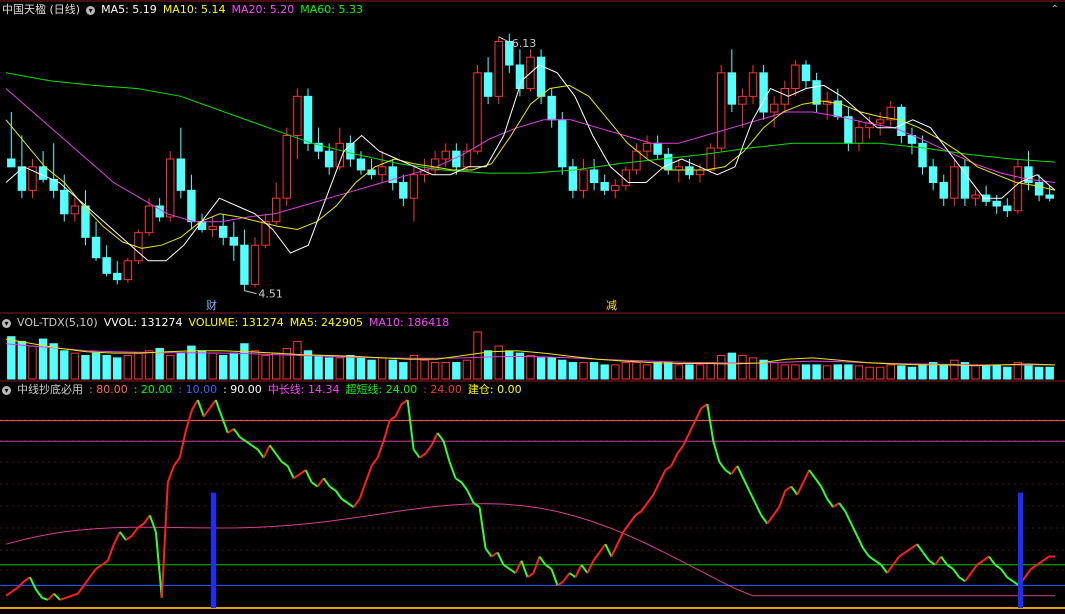  I want to click on high-price-label: 6.13, so click(524, 43).